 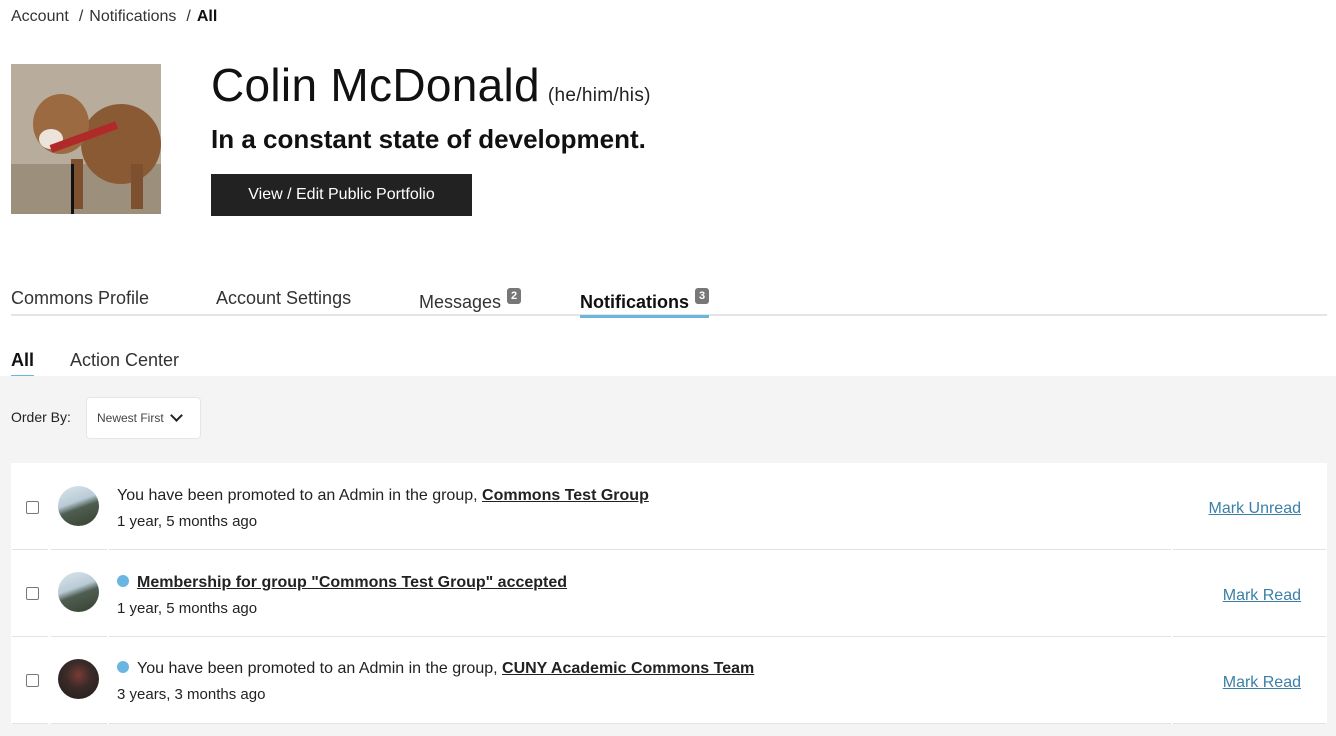 I want to click on tab-label: Commons Profile, so click(x=80, y=298).